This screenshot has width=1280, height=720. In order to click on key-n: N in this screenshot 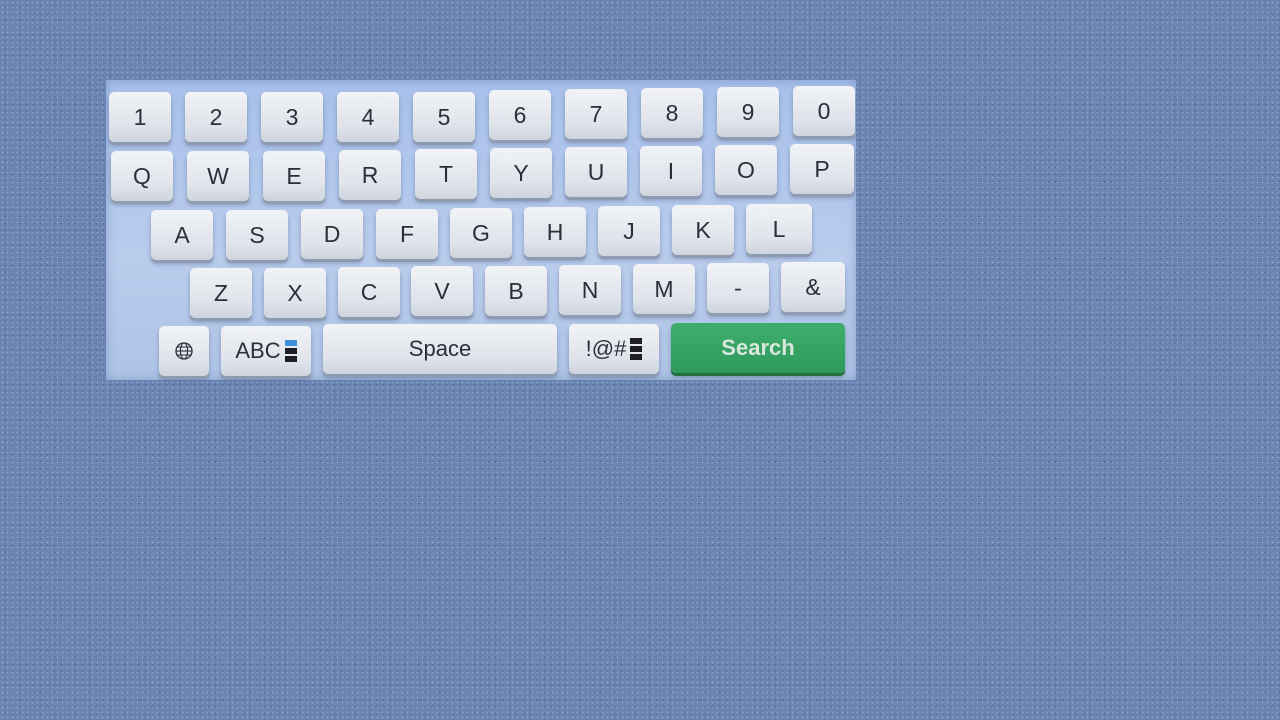, I will do `click(590, 290)`.